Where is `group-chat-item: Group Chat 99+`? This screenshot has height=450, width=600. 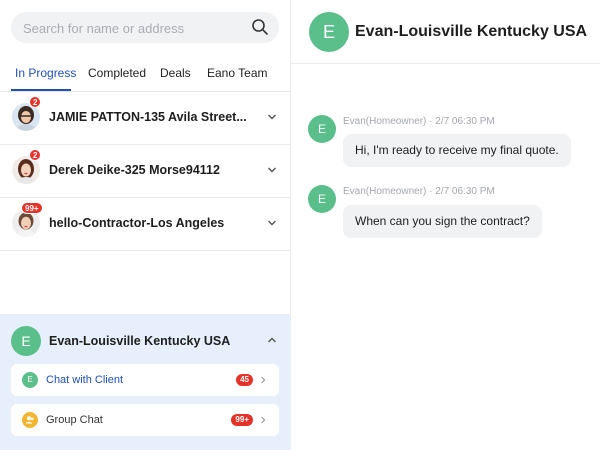 group-chat-item: Group Chat 99+ is located at coordinates (145, 420).